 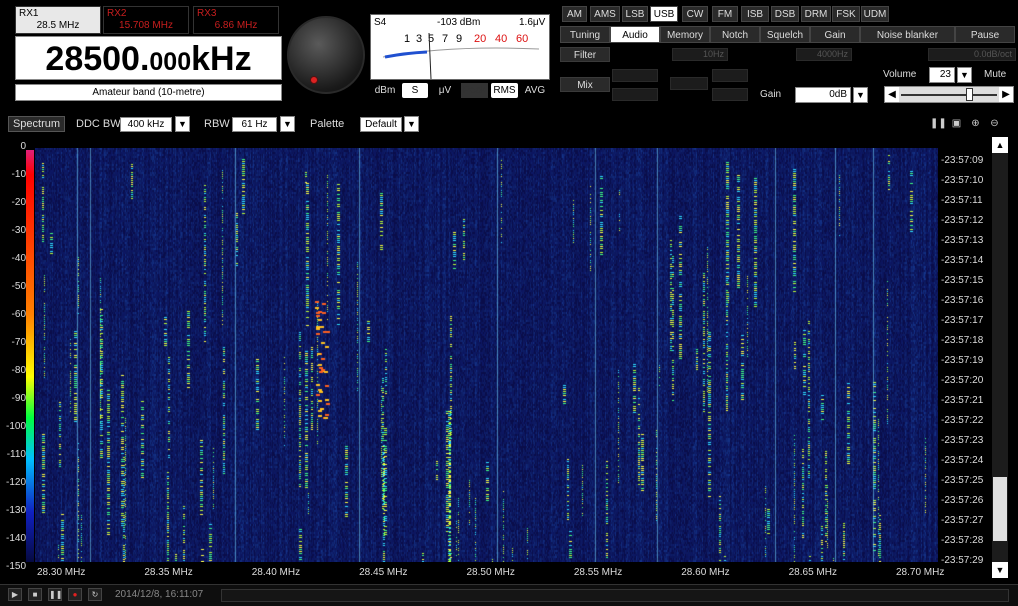 I want to click on zoom-in-icon: ⊕, so click(x=975, y=124).